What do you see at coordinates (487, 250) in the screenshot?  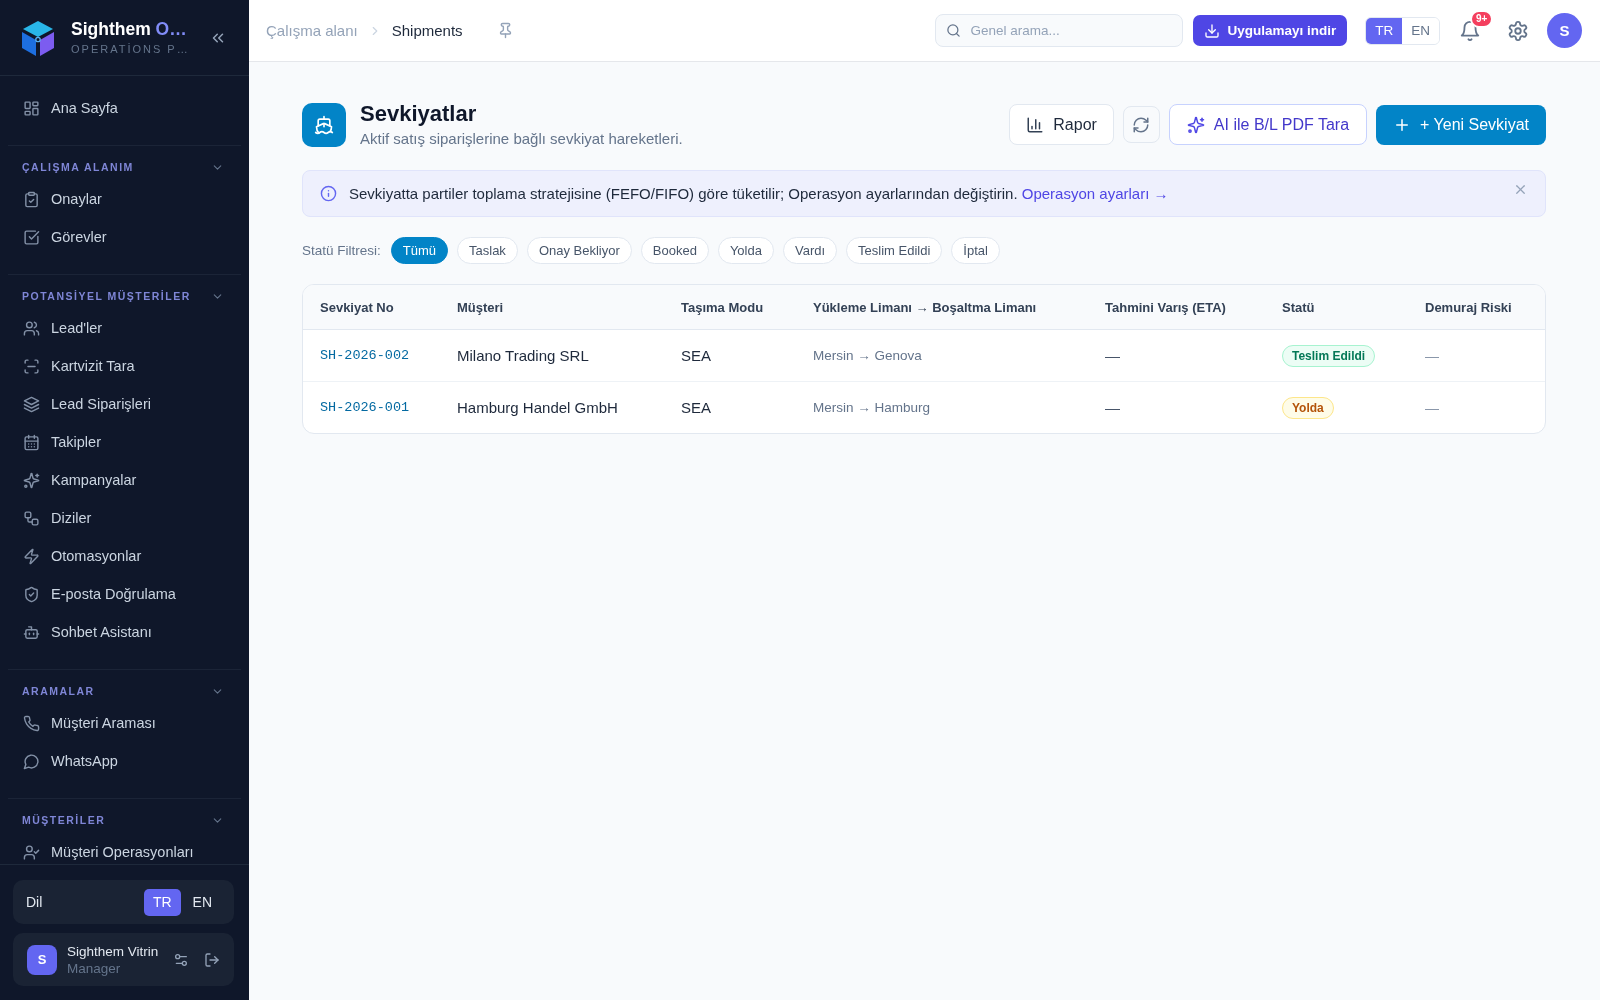 I see `filter-chip: Taslak` at bounding box center [487, 250].